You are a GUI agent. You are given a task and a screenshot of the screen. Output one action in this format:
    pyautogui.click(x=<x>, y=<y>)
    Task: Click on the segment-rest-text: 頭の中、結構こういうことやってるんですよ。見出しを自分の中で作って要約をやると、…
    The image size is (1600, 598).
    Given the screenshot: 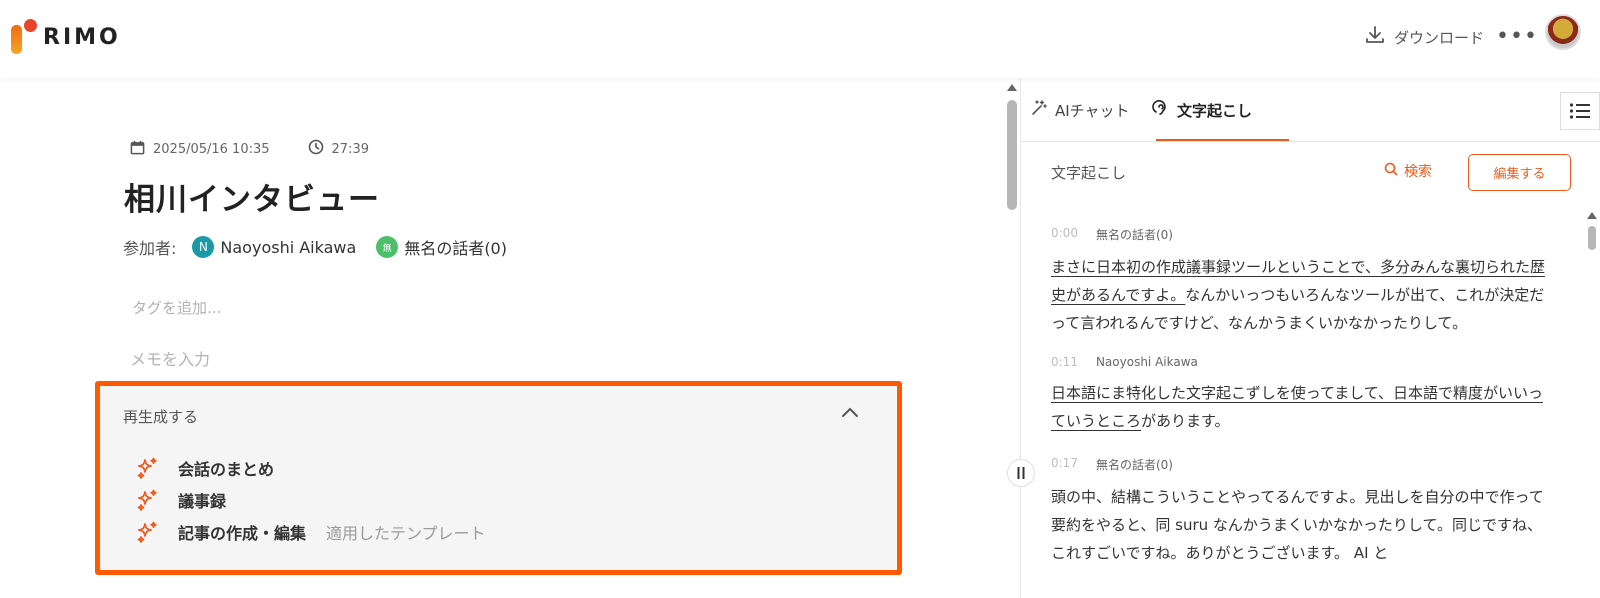 What is the action you would take?
    pyautogui.click(x=1297, y=525)
    